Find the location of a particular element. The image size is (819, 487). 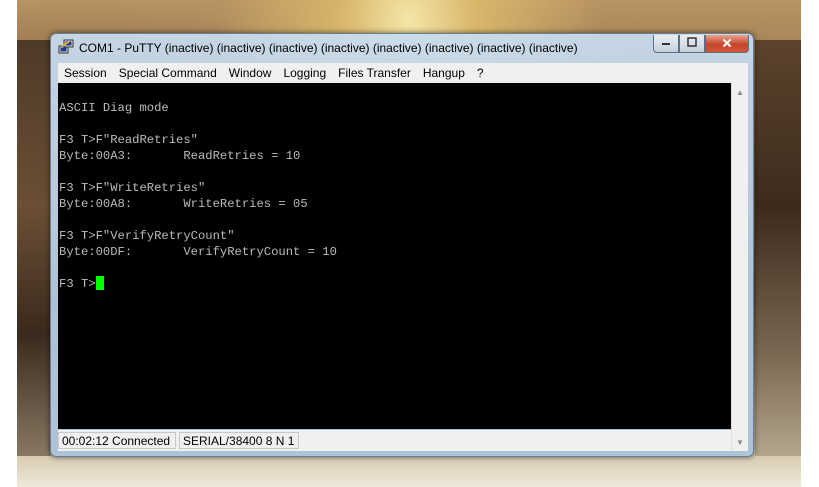

close-icon is located at coordinates (727, 44).